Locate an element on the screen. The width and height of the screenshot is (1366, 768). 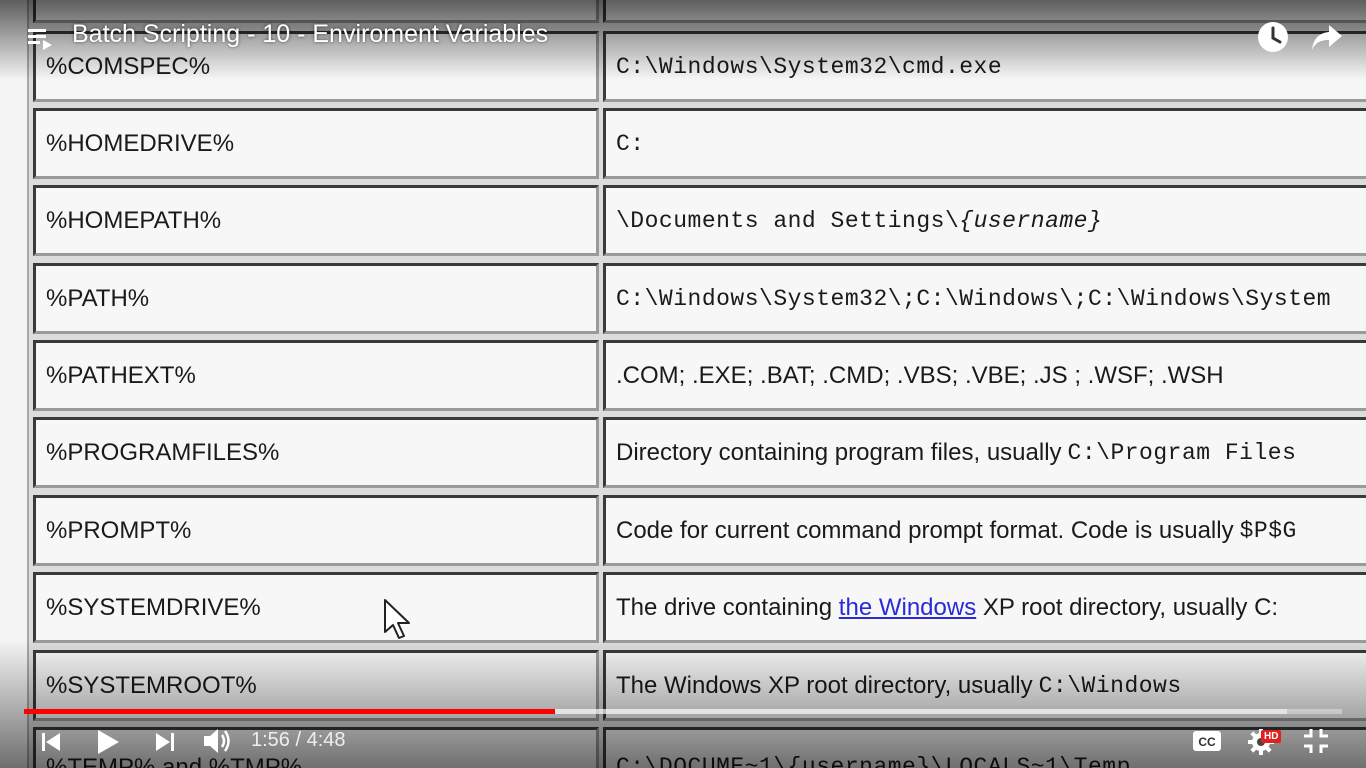
progress-bar is located at coordinates (683, 711).